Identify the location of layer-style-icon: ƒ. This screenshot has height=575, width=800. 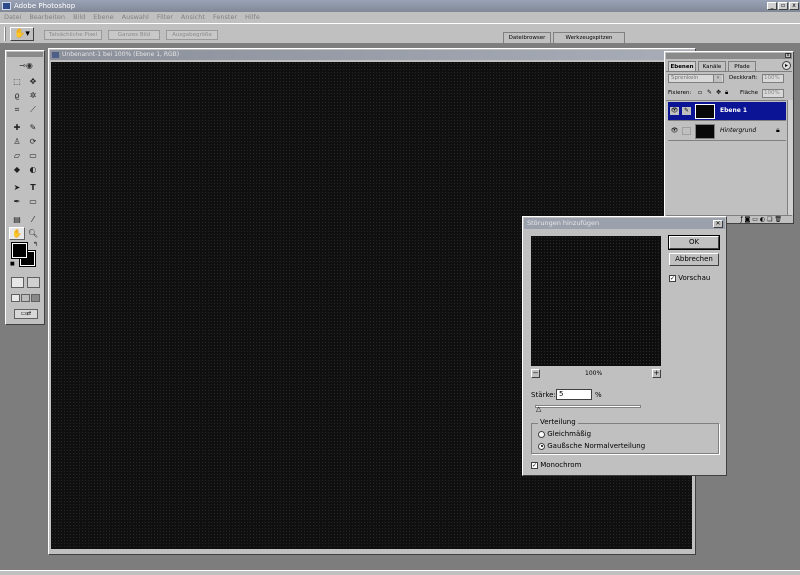
(742, 219).